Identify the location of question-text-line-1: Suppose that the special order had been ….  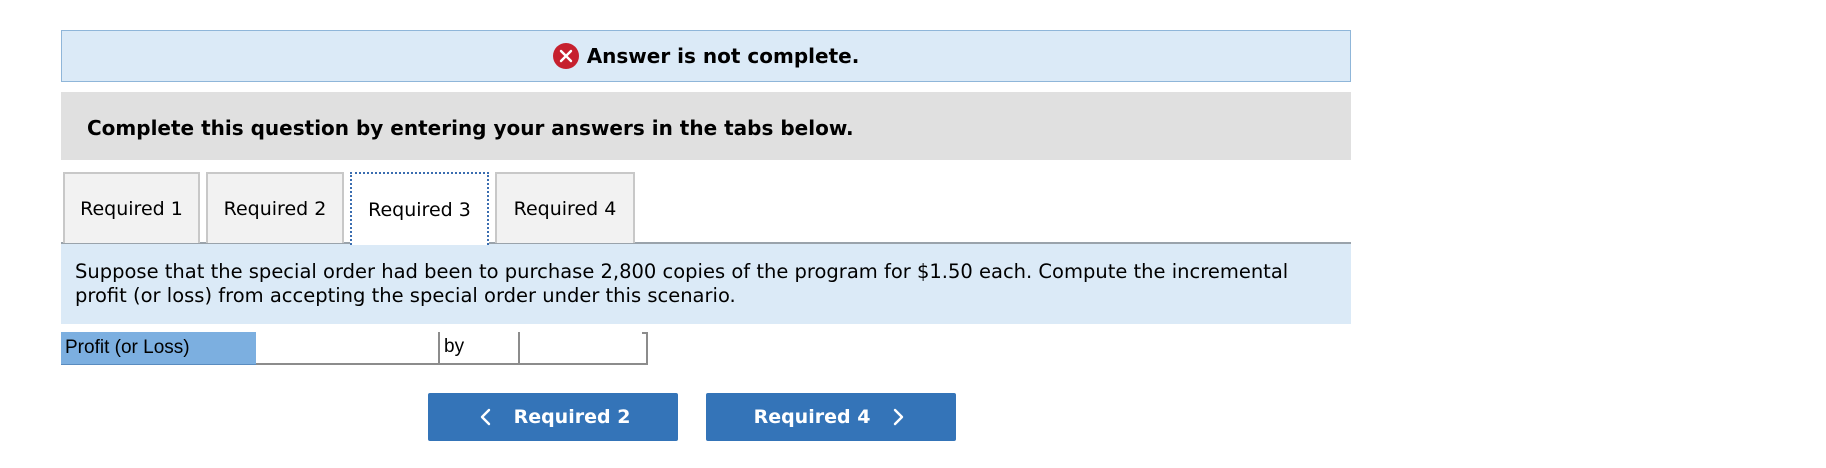
(682, 271).